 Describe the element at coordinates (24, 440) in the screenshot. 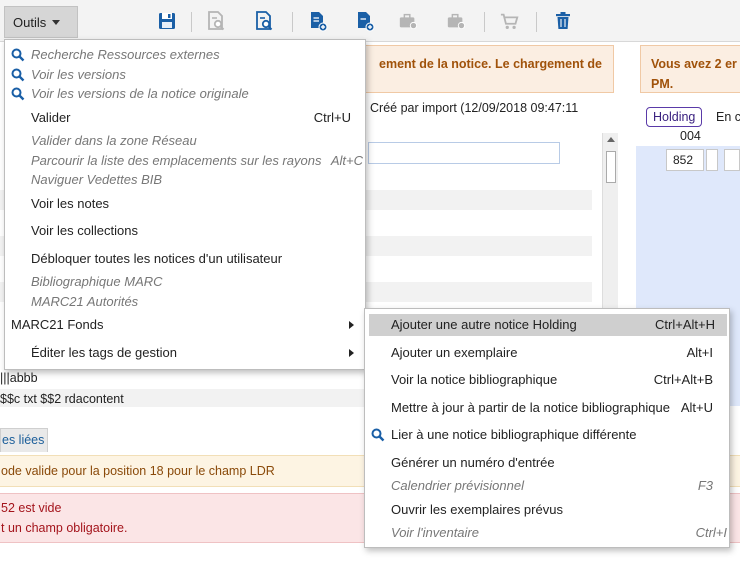

I see `tab-notices-liees: es liées` at that location.